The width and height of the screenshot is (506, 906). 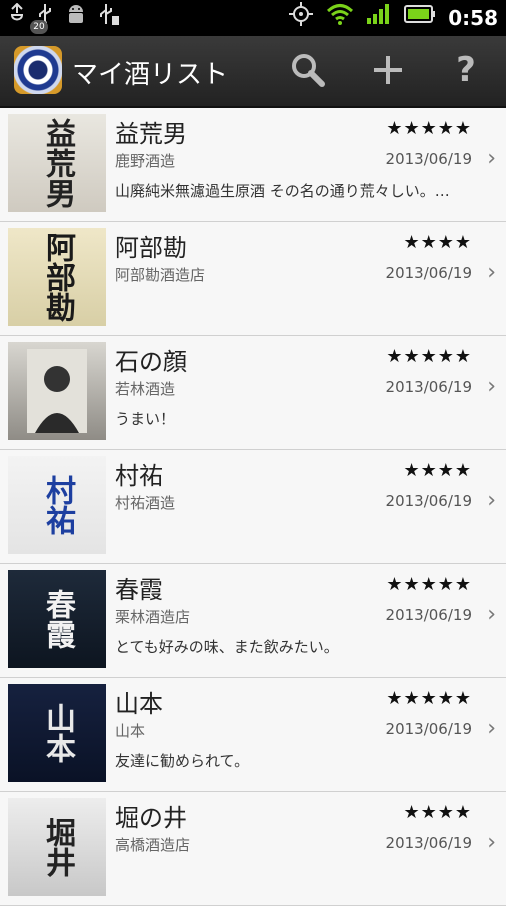 What do you see at coordinates (39, 27) in the screenshot?
I see `notification-count-badge: 20` at bounding box center [39, 27].